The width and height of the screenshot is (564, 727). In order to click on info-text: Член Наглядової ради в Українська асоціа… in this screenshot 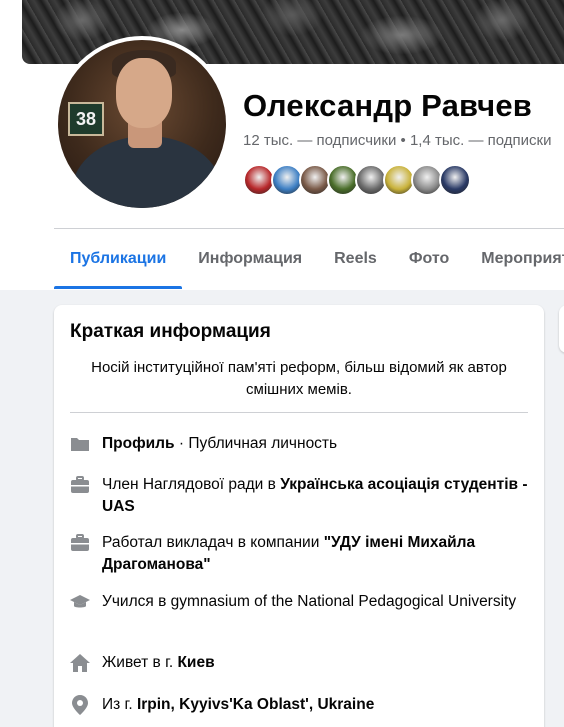, I will do `click(315, 495)`.